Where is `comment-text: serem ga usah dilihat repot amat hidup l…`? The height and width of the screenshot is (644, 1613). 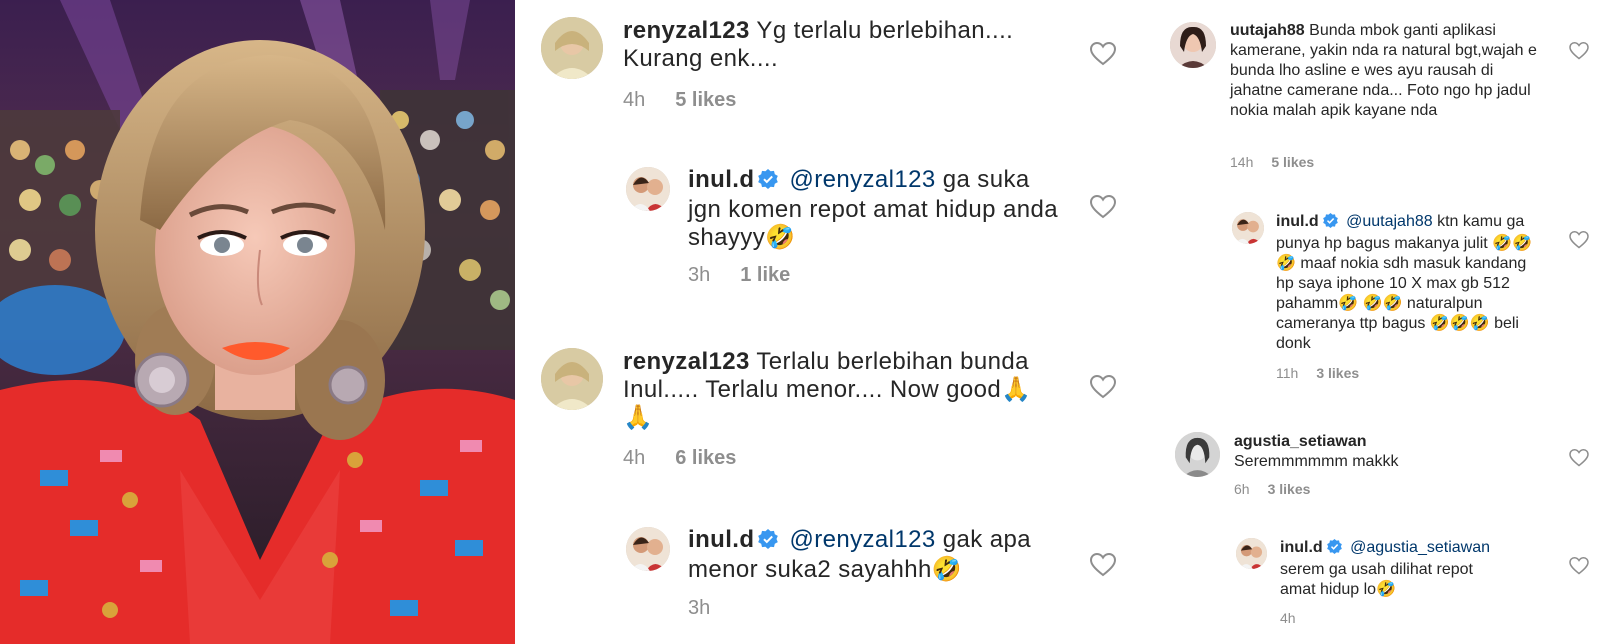 comment-text: serem ga usah dilihat repot amat hidup l… is located at coordinates (1376, 579).